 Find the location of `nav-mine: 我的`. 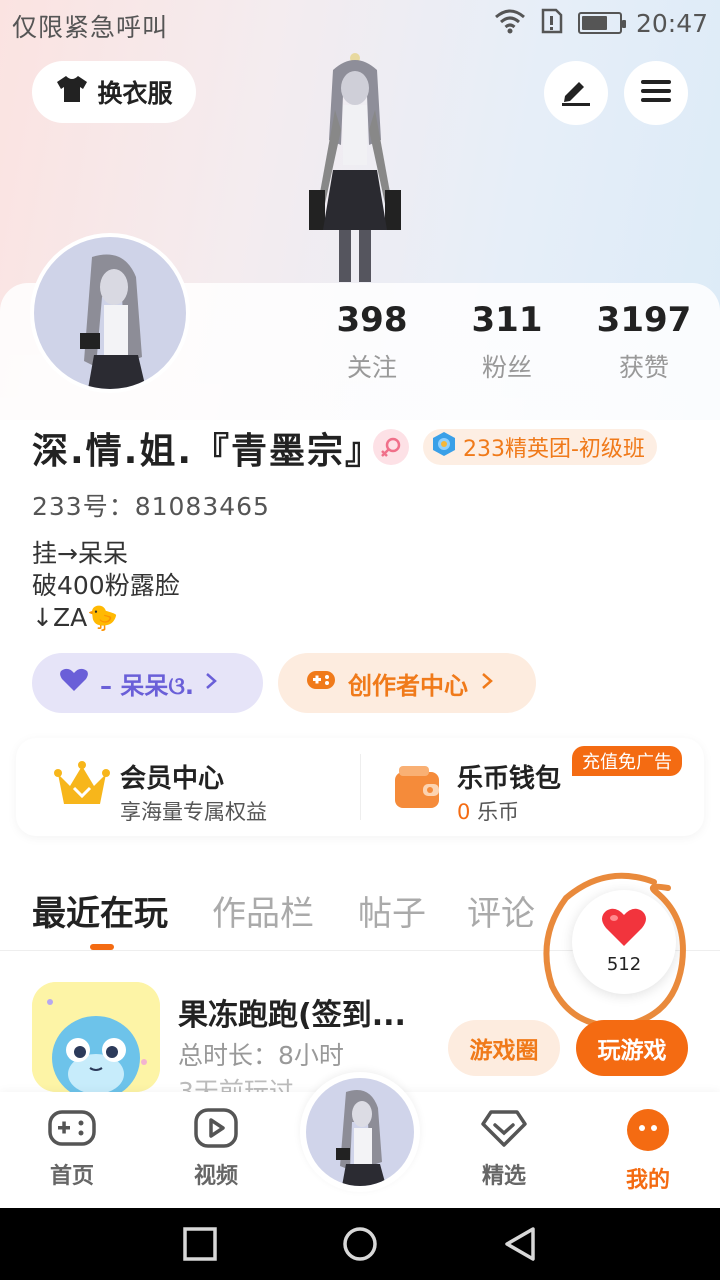

nav-mine: 我的 is located at coordinates (648, 1151).